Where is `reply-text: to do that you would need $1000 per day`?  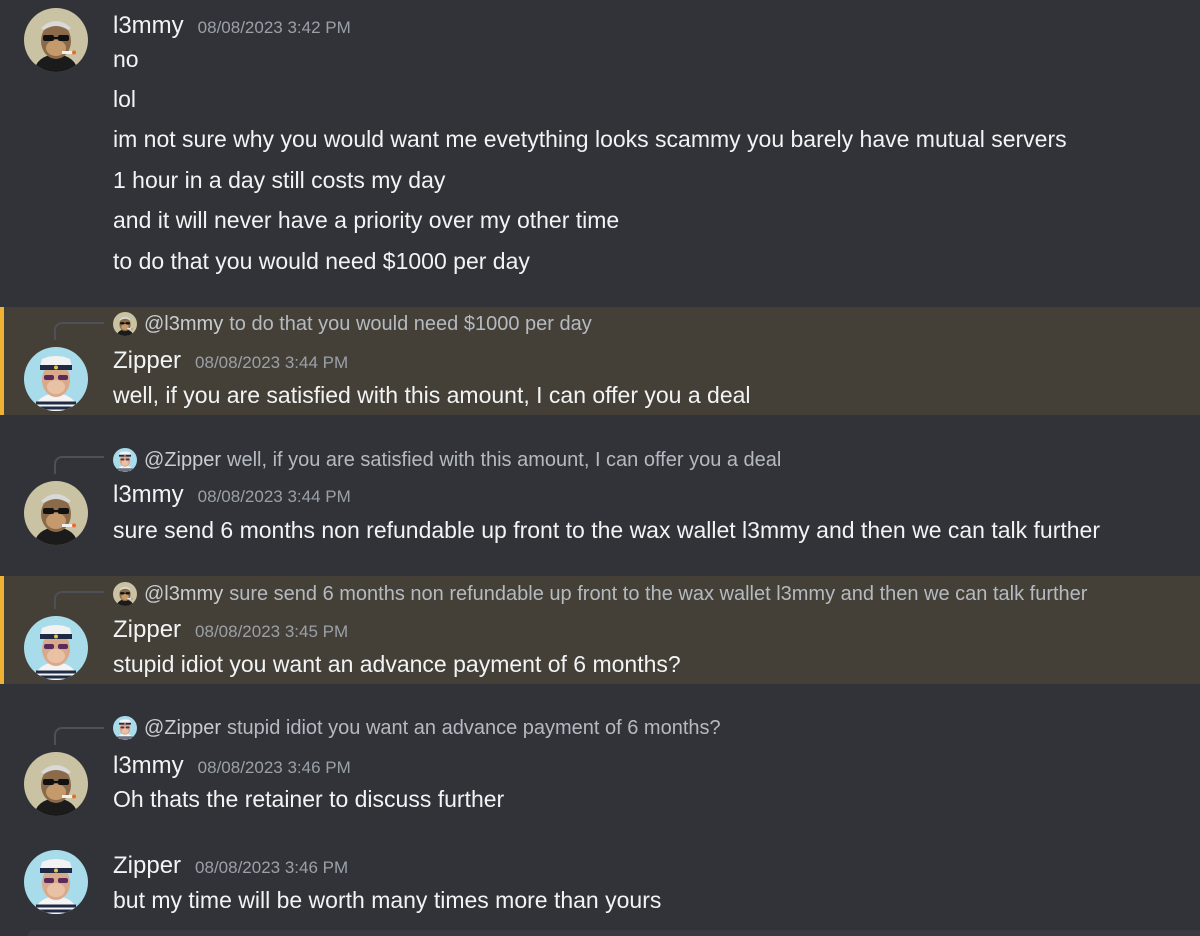 reply-text: to do that you would need $1000 per day is located at coordinates (410, 323).